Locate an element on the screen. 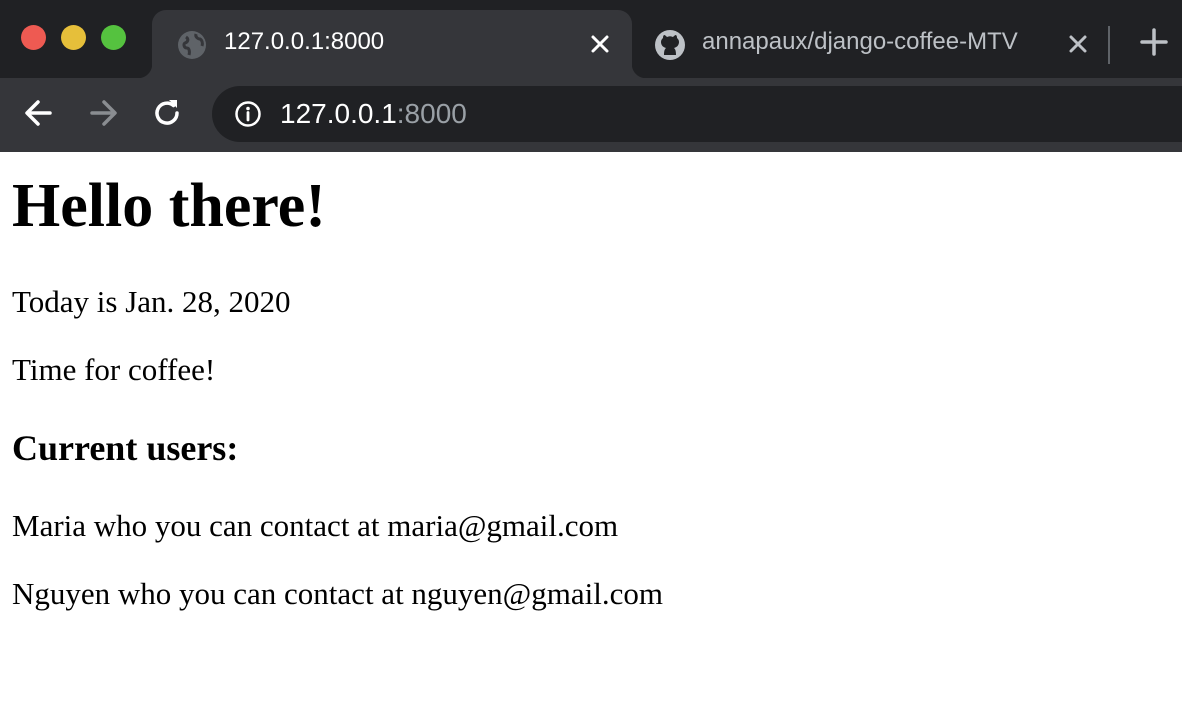 The image size is (1182, 702). github-icon is located at coordinates (670, 45).